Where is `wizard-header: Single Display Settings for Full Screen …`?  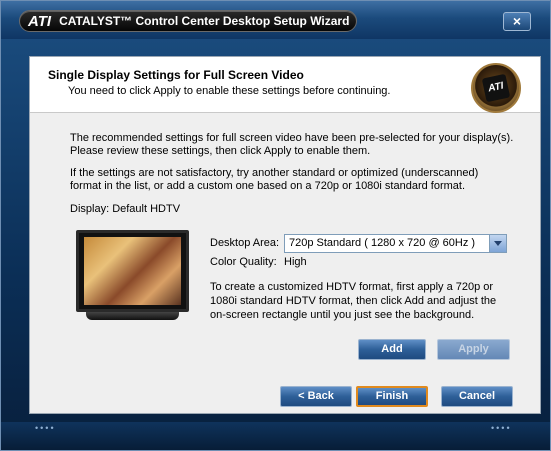 wizard-header: Single Display Settings for Full Screen … is located at coordinates (285, 85).